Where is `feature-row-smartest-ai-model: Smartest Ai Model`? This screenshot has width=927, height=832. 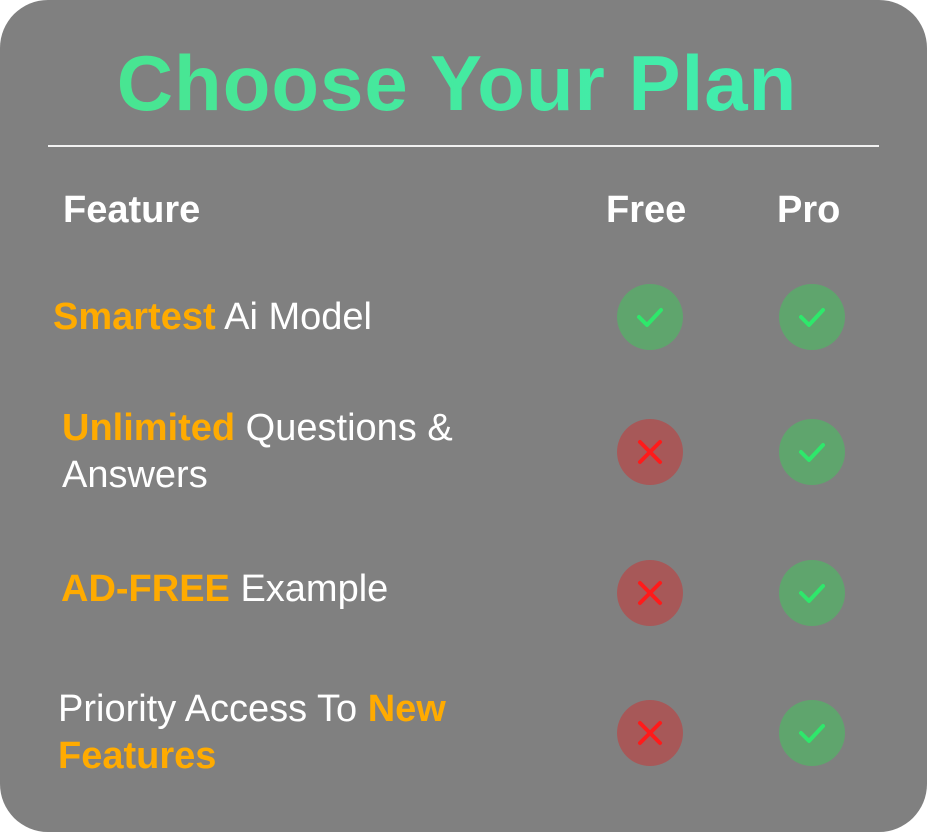 feature-row-smartest-ai-model: Smartest Ai Model is located at coordinates (288, 317).